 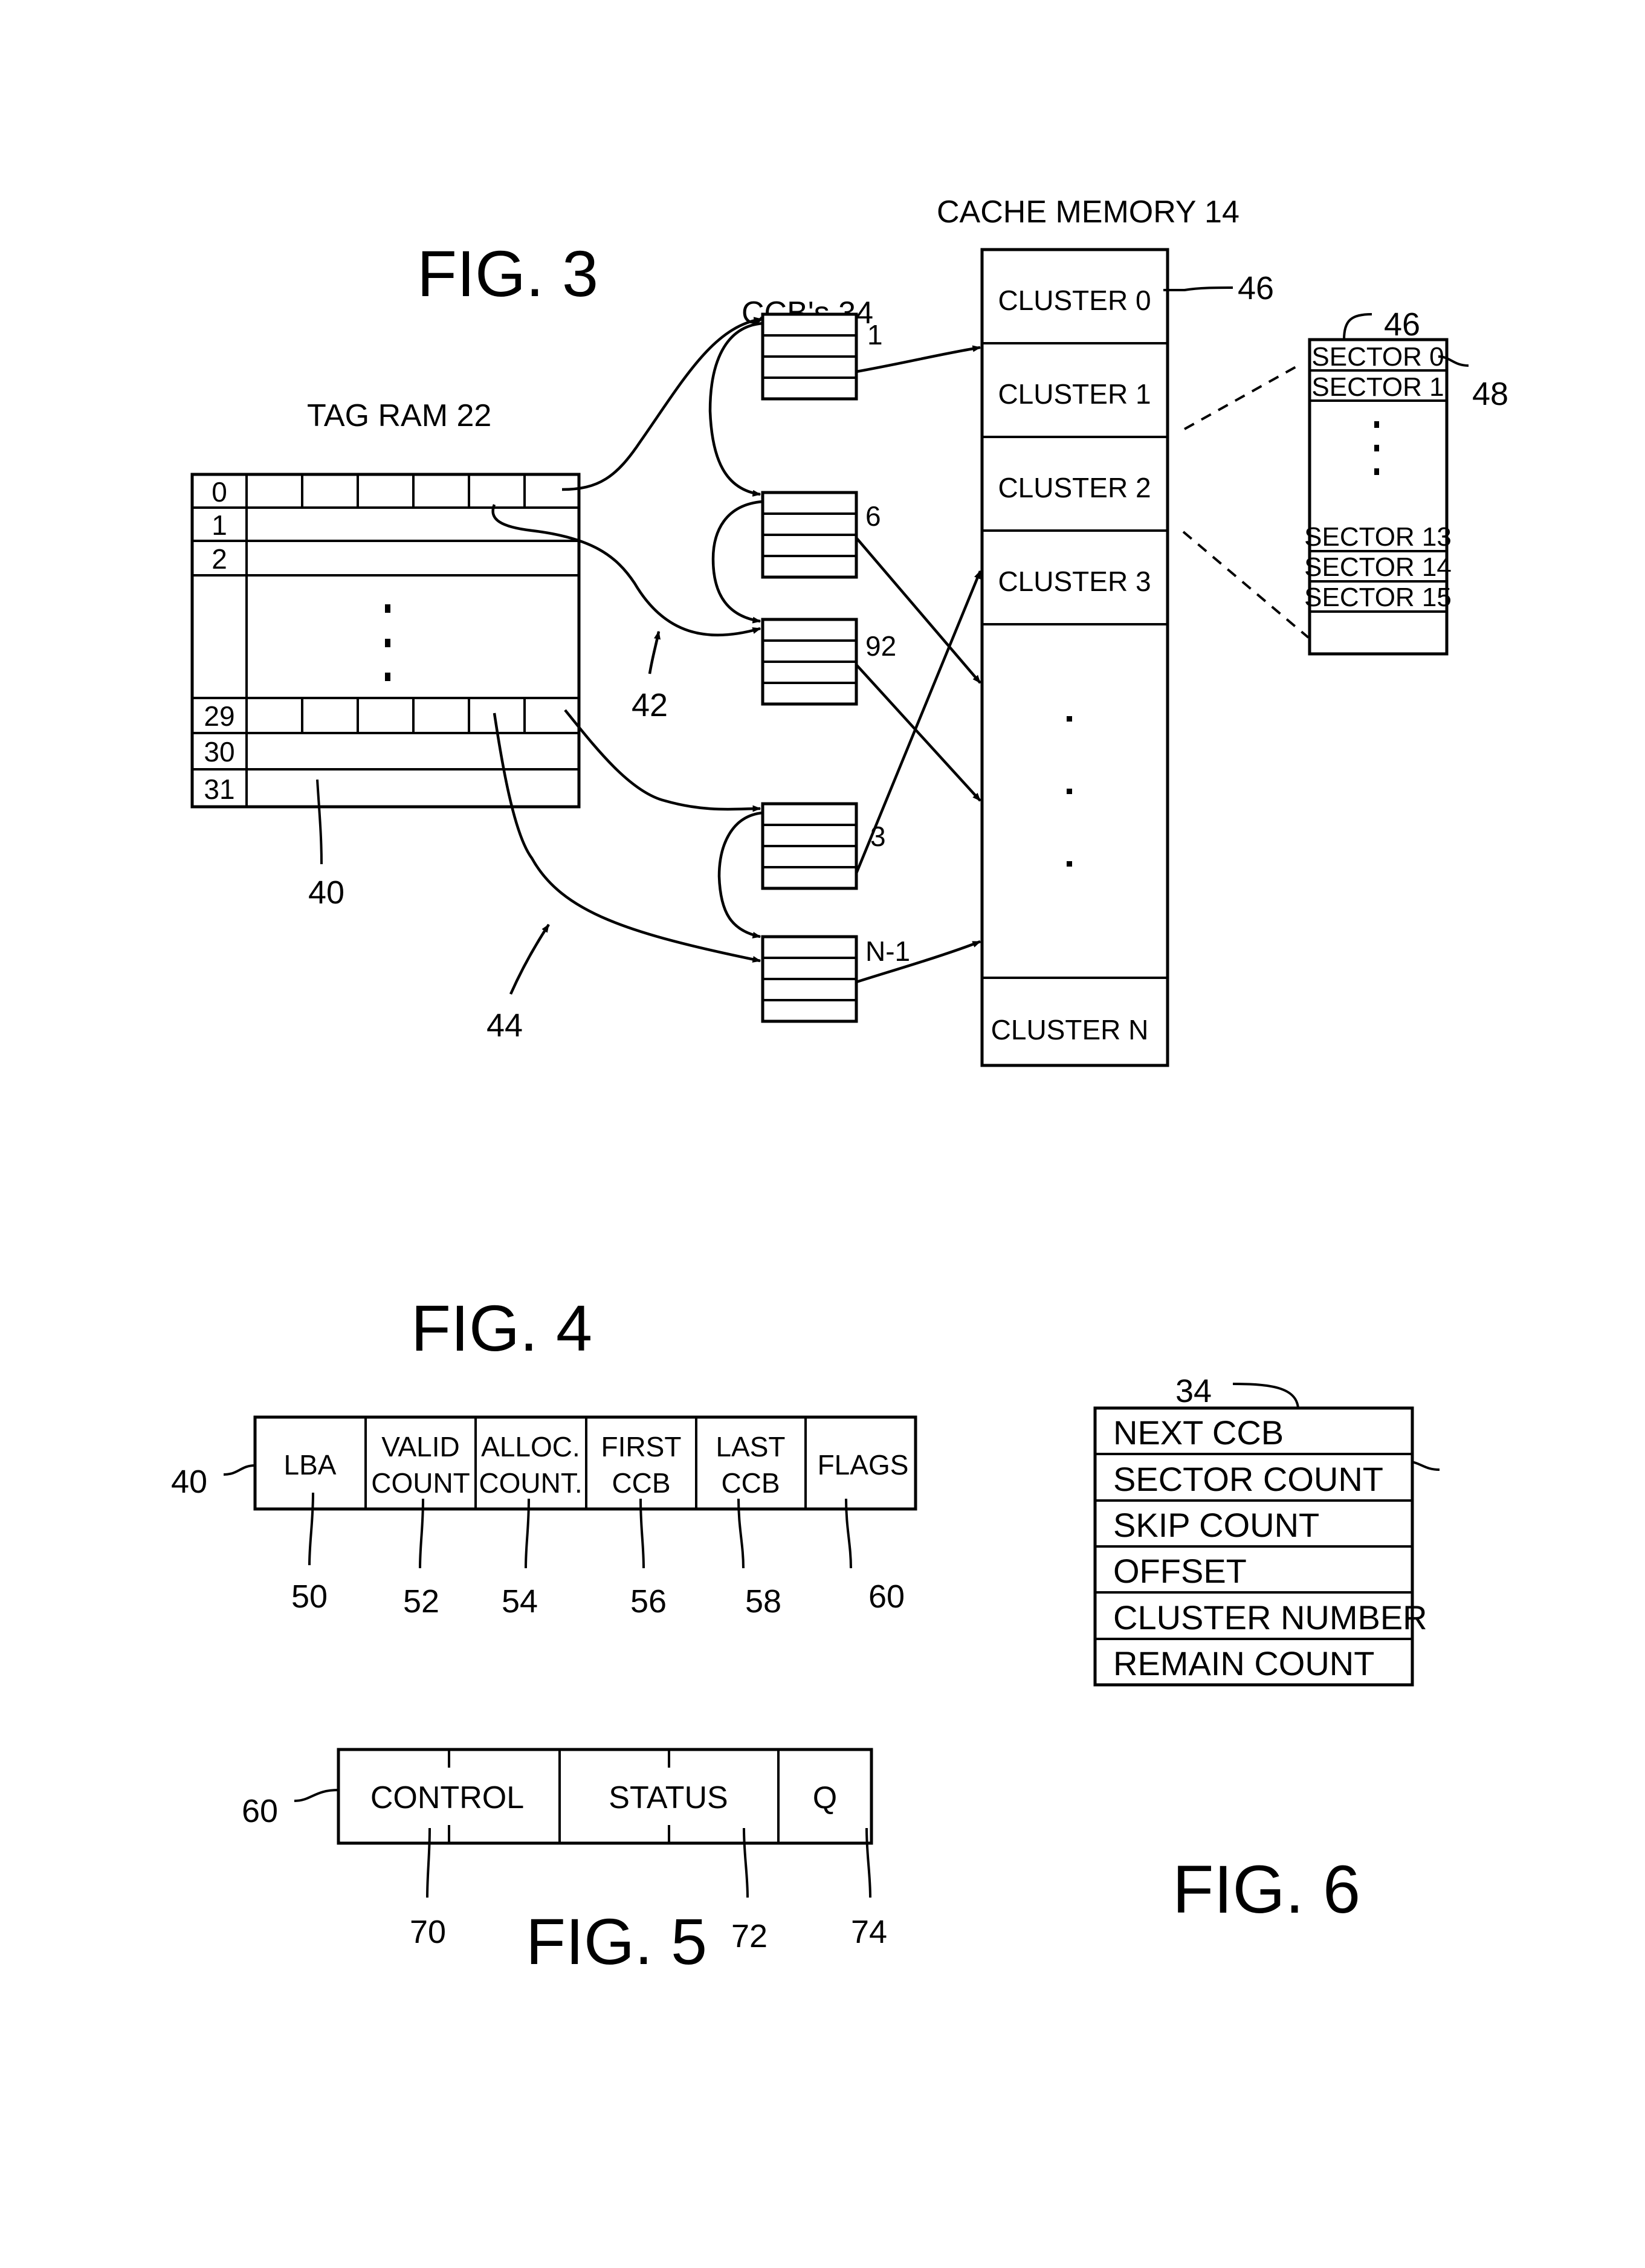 I want to click on expansion-dash-top, so click(x=1241, y=397).